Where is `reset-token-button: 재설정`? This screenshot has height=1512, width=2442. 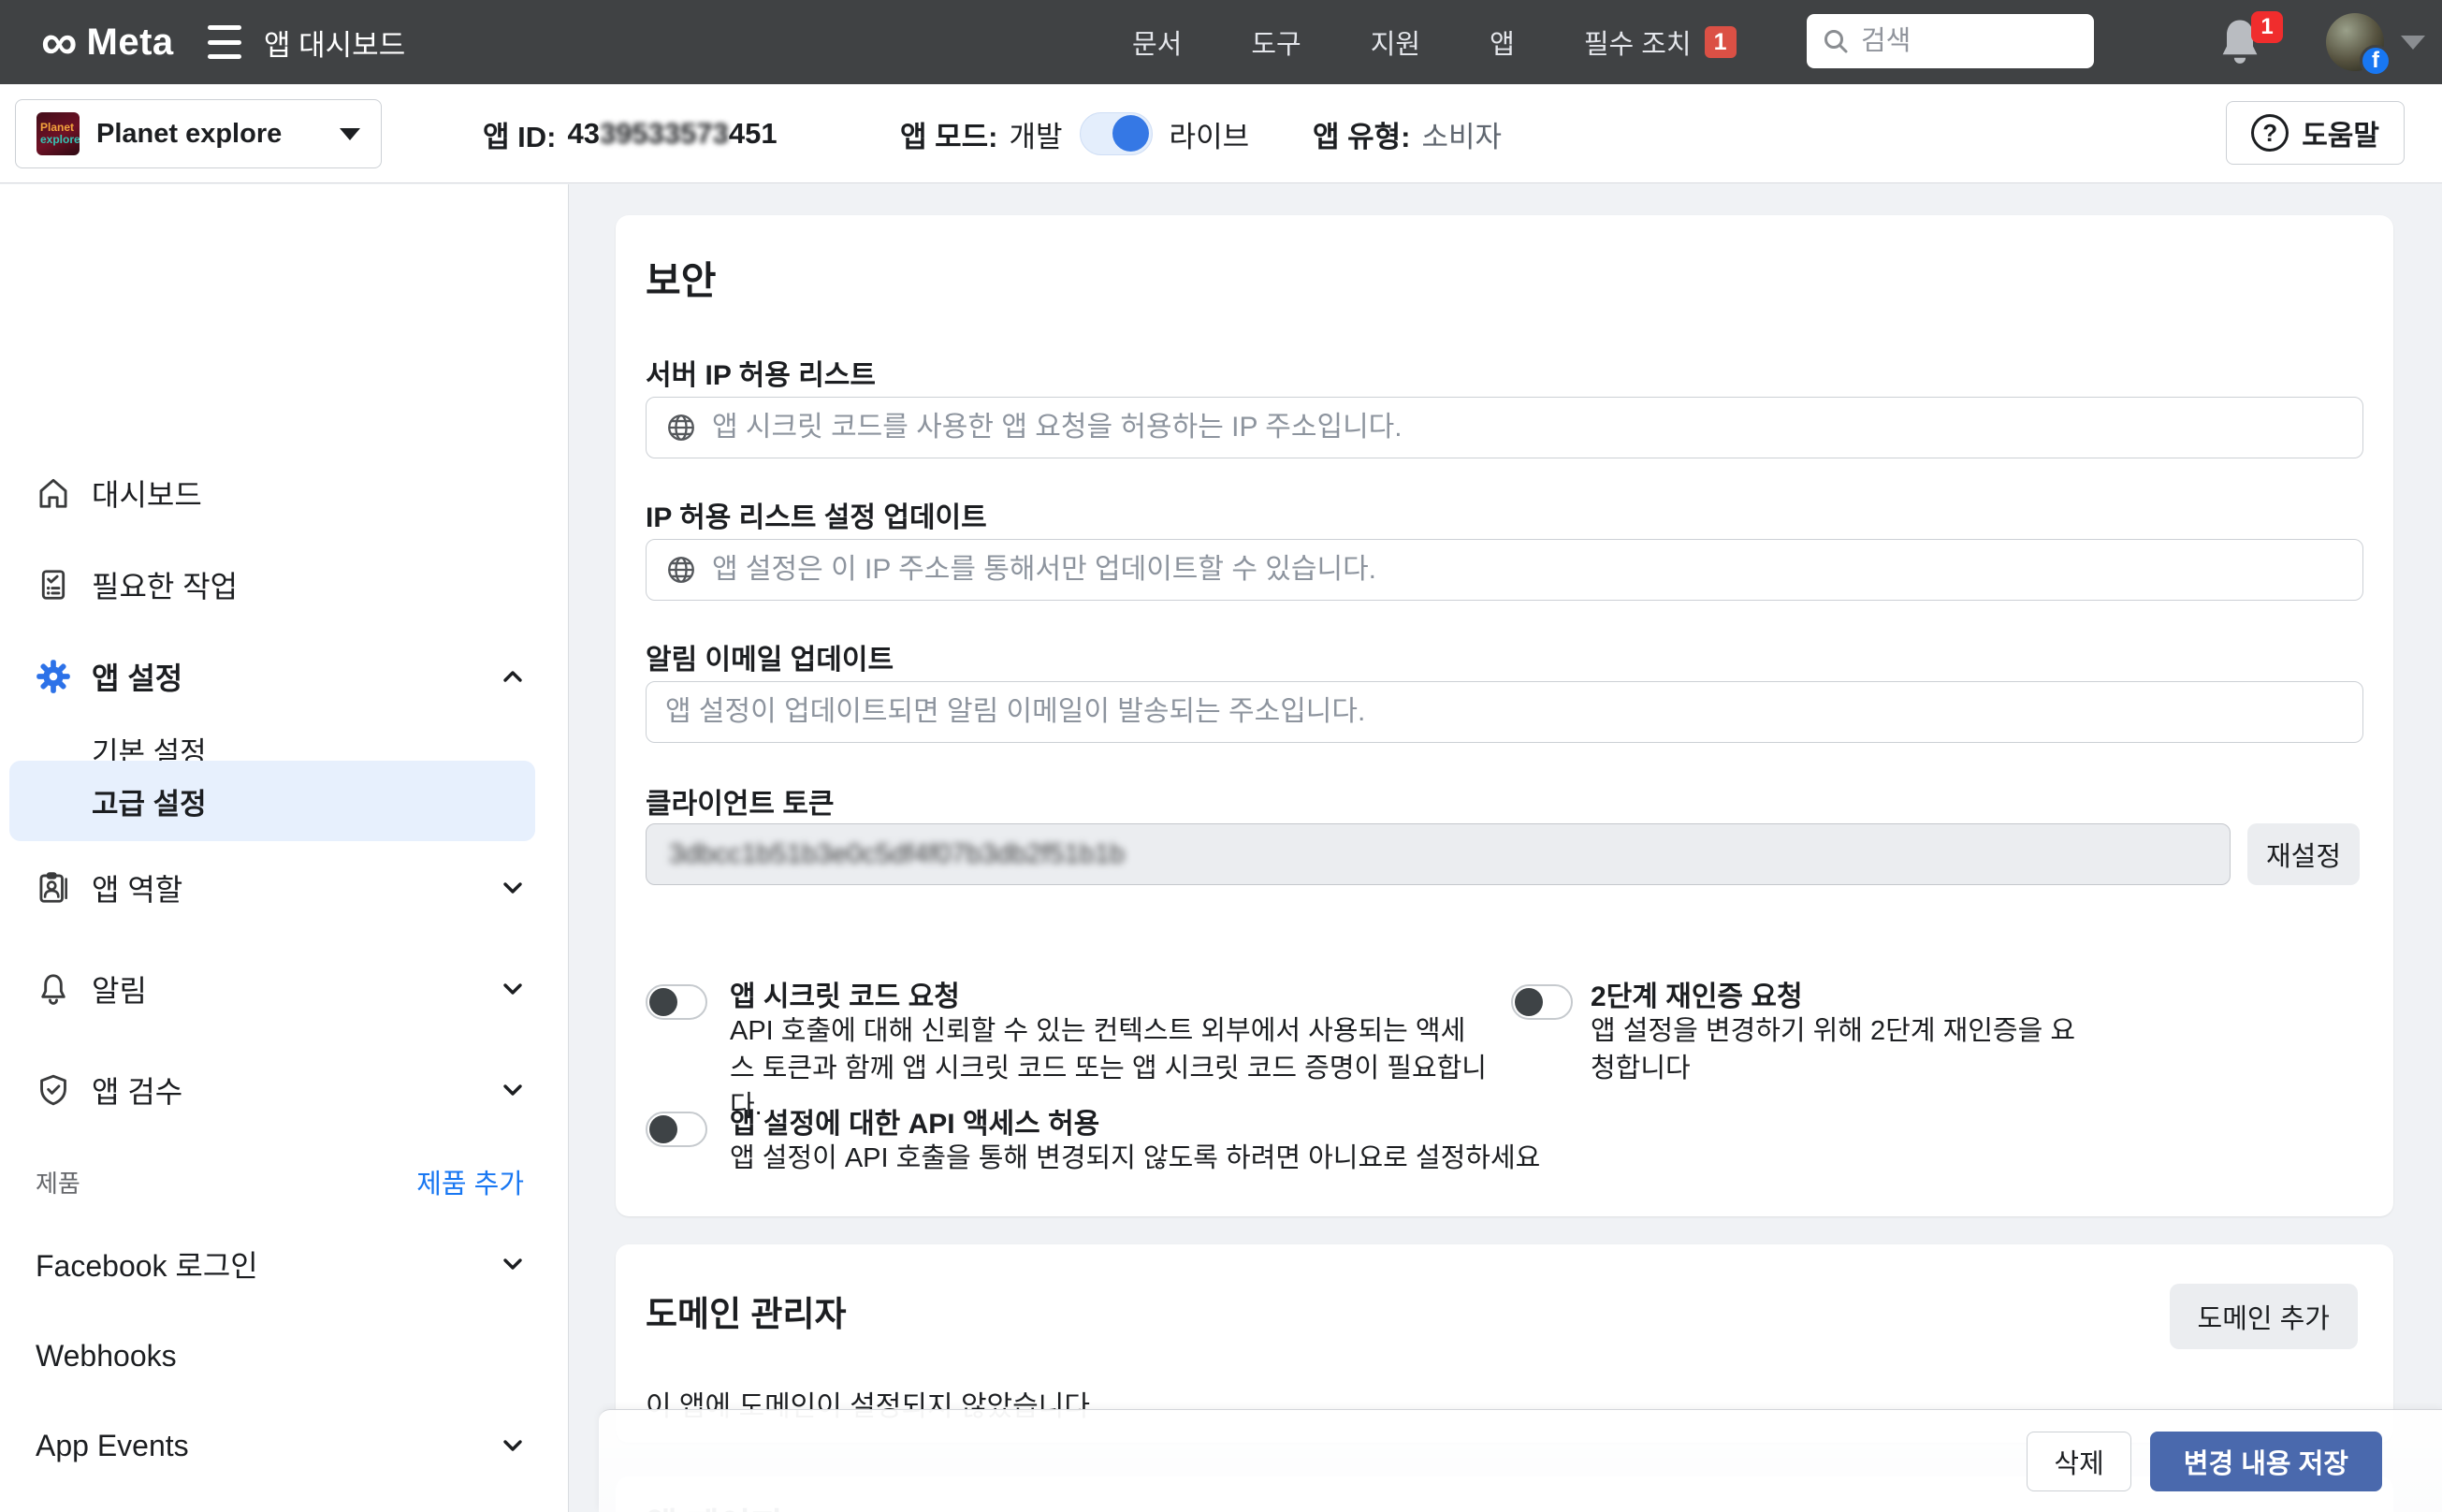
reset-token-button: 재설정 is located at coordinates (2303, 854).